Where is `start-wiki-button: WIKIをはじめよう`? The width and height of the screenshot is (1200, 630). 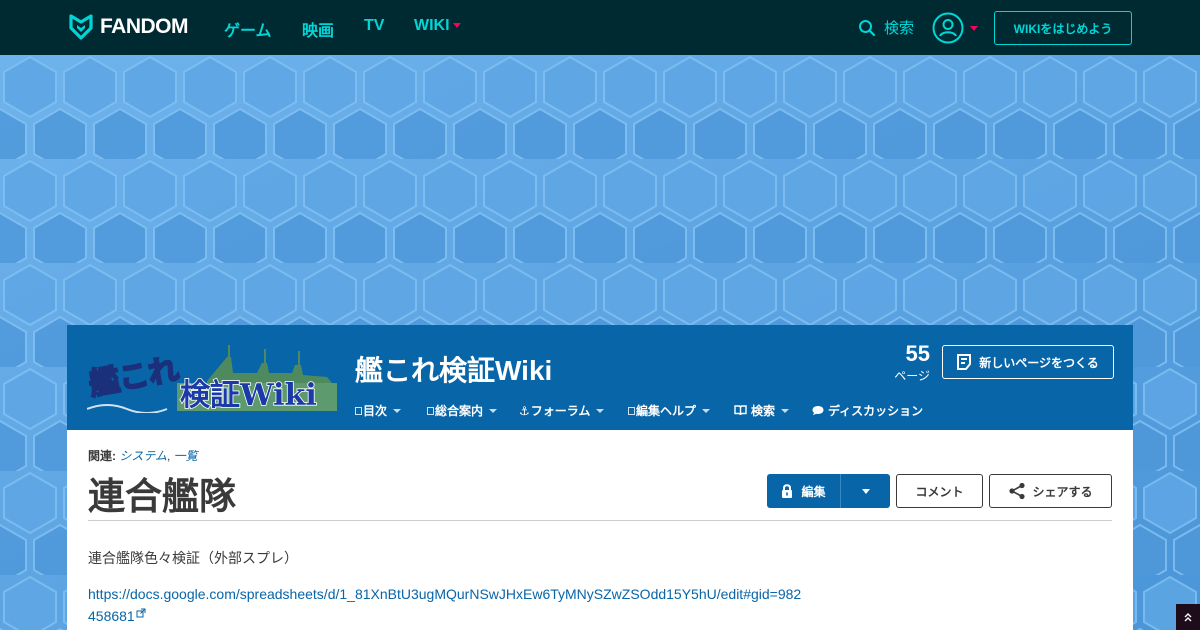 start-wiki-button: WIKIをはじめよう is located at coordinates (1063, 28).